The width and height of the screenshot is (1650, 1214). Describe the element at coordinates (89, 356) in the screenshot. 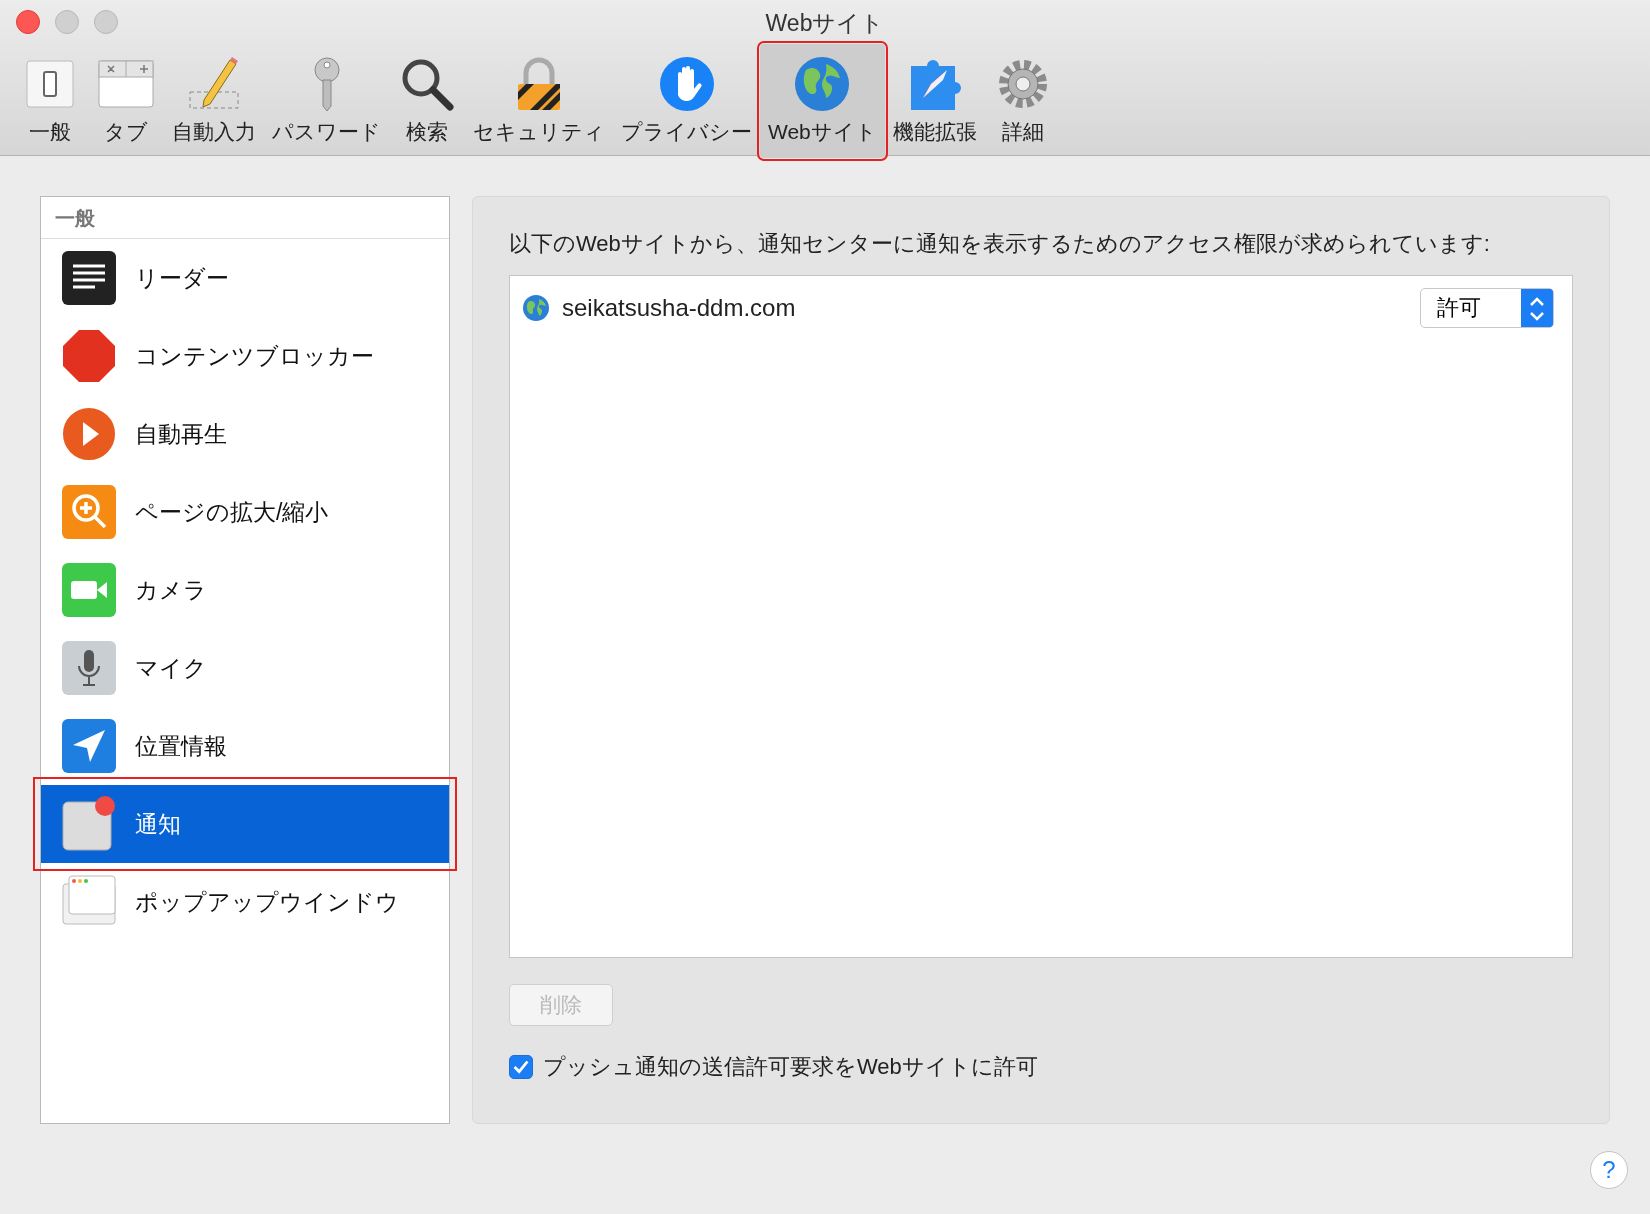

I see `stop-octagon-icon` at that location.